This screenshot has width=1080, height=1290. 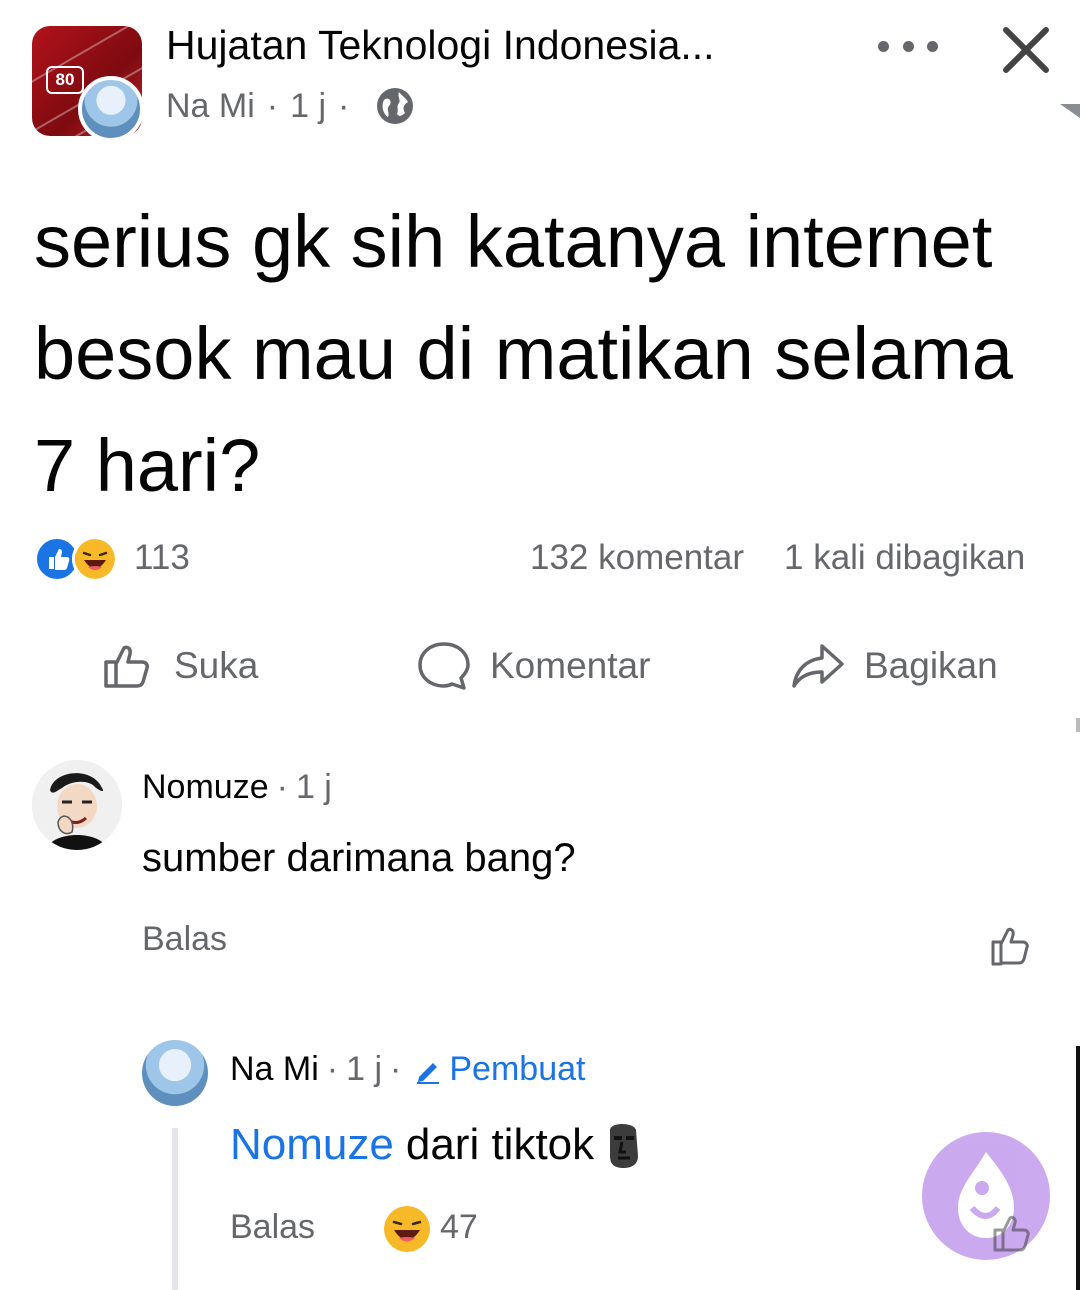 I want to click on reply-text: Nomuze dari tiktok, so click(x=438, y=1145).